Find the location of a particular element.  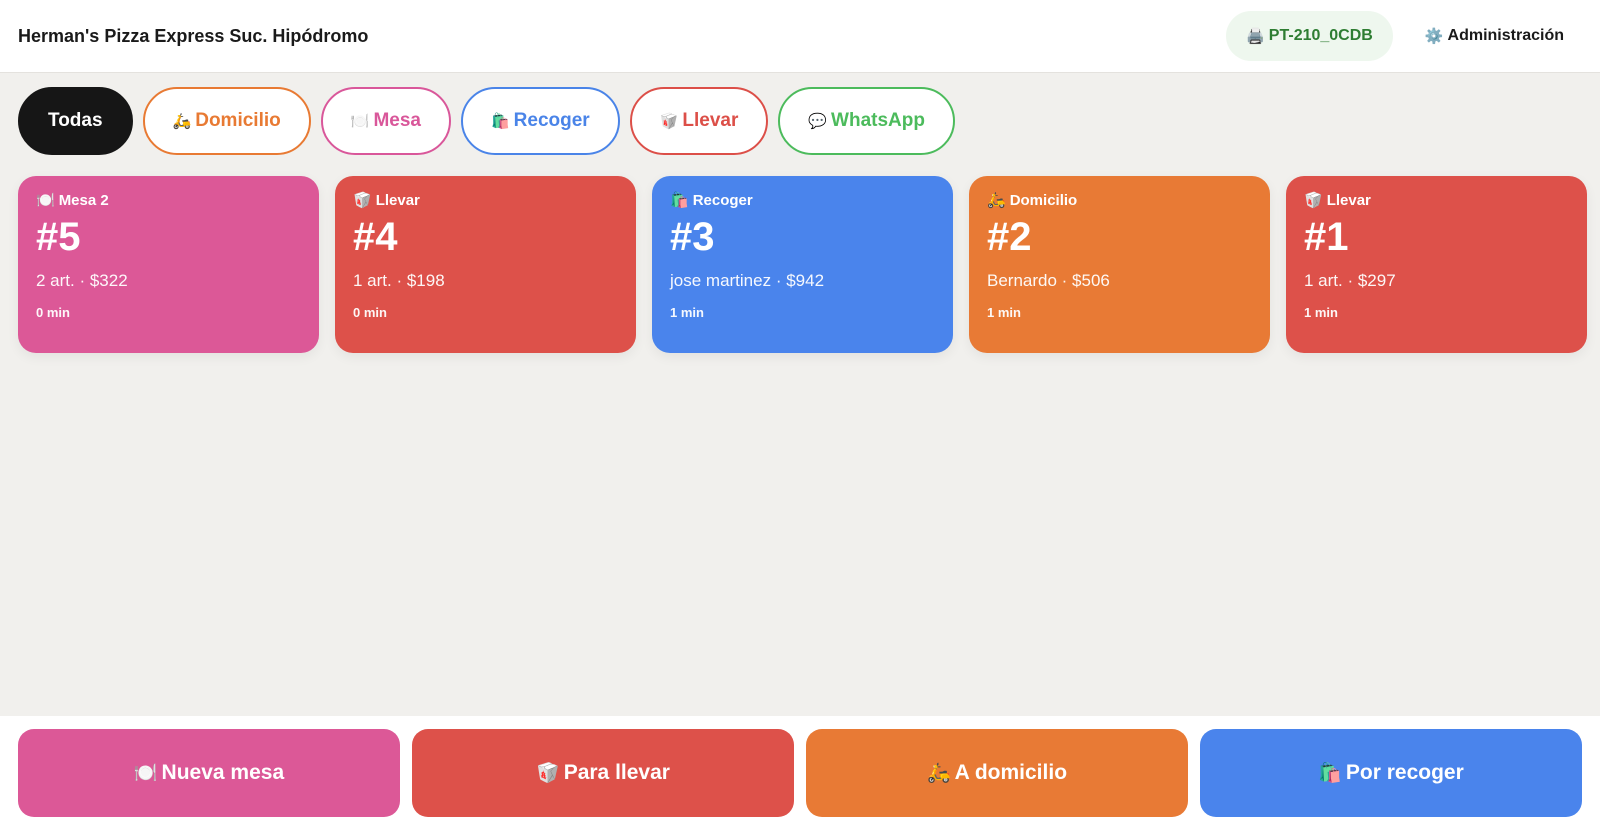

filter-todas: Todas is located at coordinates (75, 121).